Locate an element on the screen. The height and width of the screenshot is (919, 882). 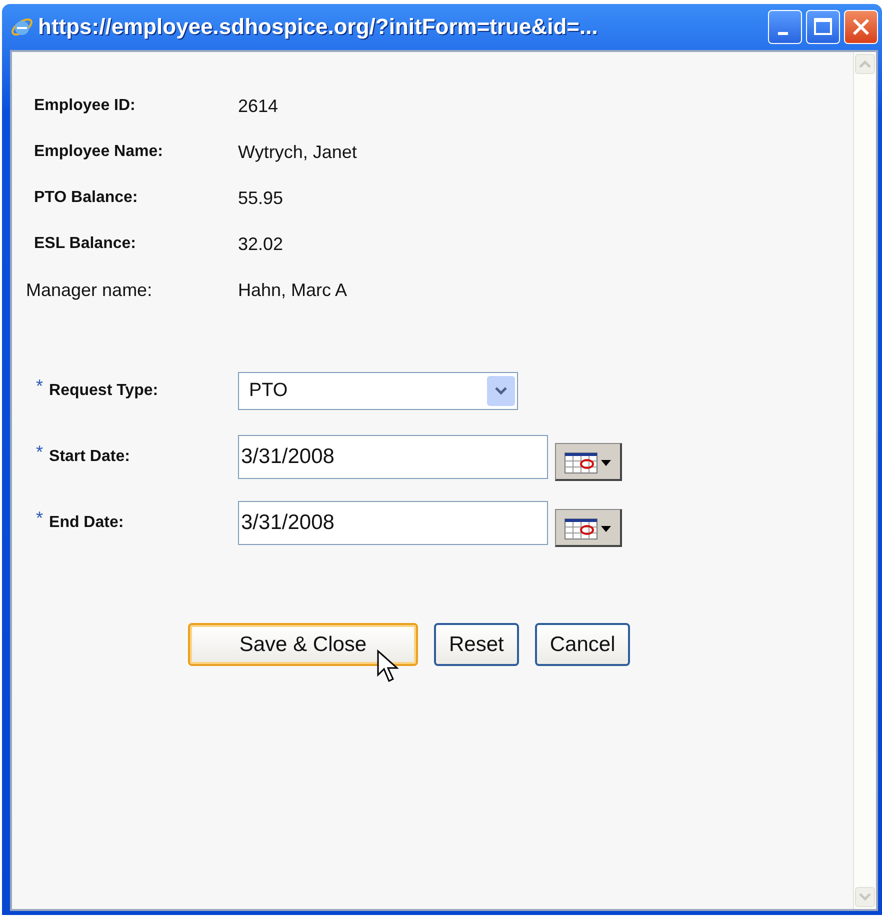
form-button: Reset is located at coordinates (476, 644).